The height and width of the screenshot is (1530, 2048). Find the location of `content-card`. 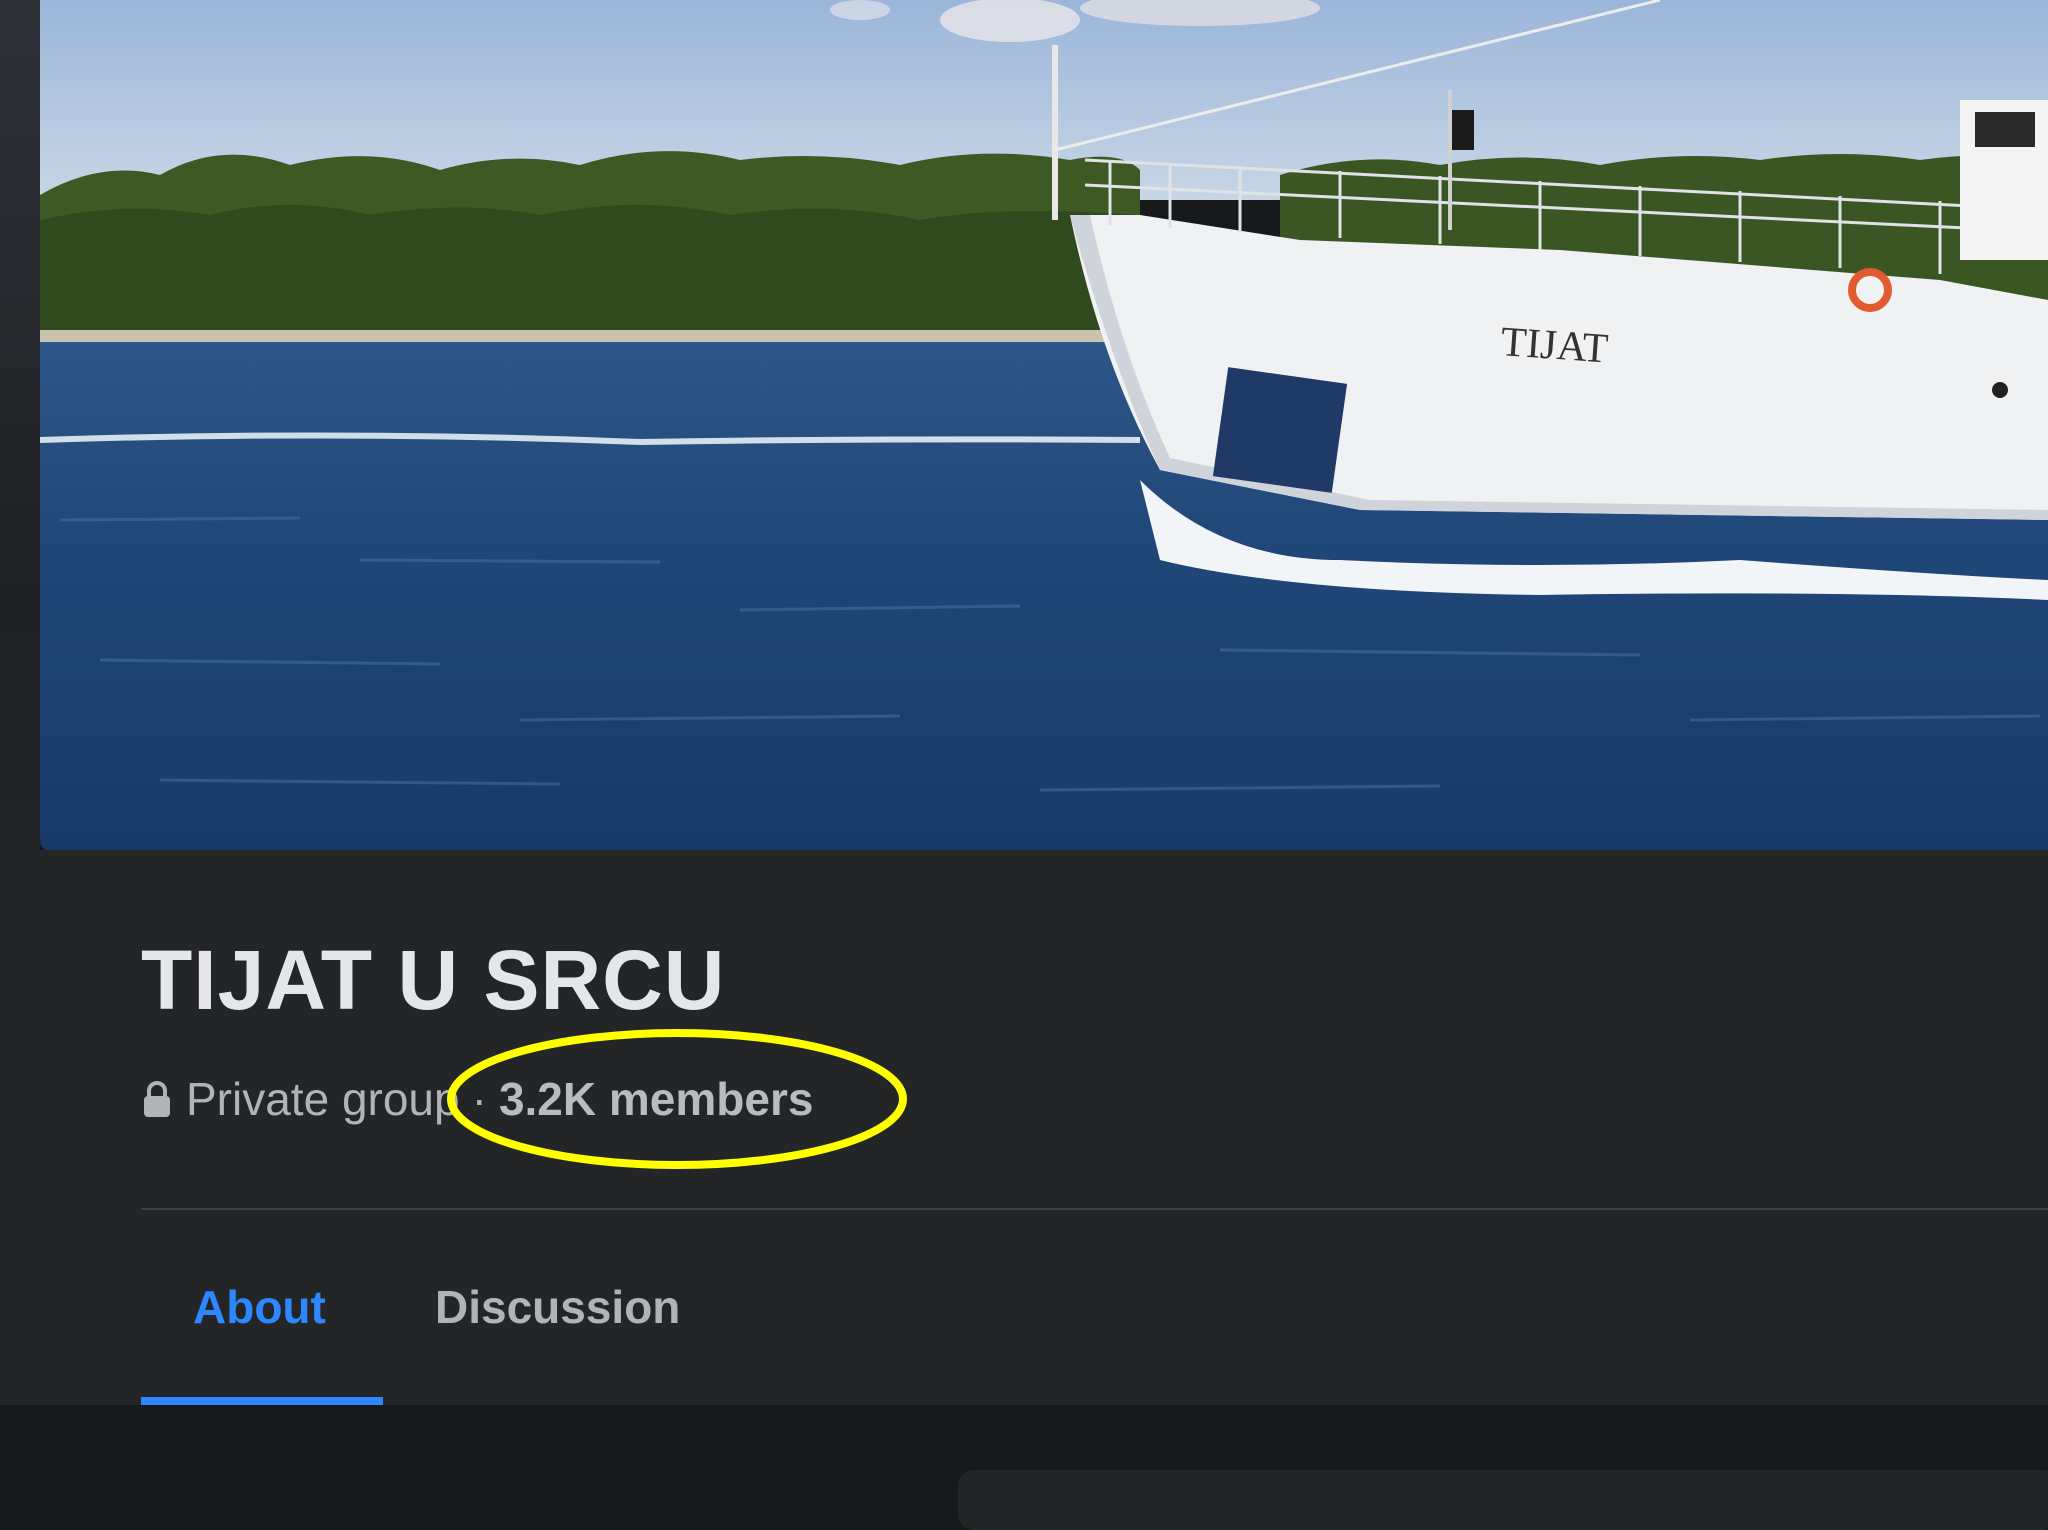

content-card is located at coordinates (1503, 1500).